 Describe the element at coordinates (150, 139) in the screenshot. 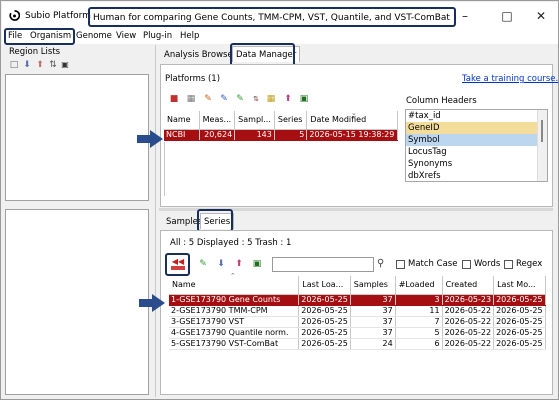

I see `platform-row-arrow-icon` at that location.